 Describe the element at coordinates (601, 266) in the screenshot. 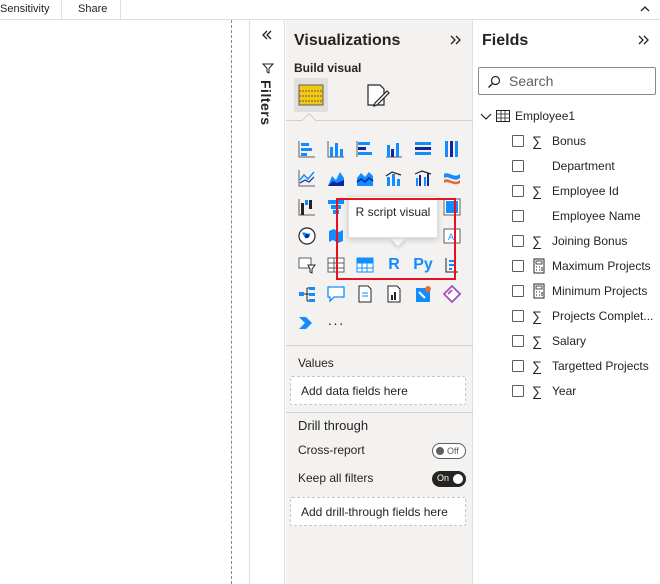

I see `field-label: Maximum Projects` at that location.